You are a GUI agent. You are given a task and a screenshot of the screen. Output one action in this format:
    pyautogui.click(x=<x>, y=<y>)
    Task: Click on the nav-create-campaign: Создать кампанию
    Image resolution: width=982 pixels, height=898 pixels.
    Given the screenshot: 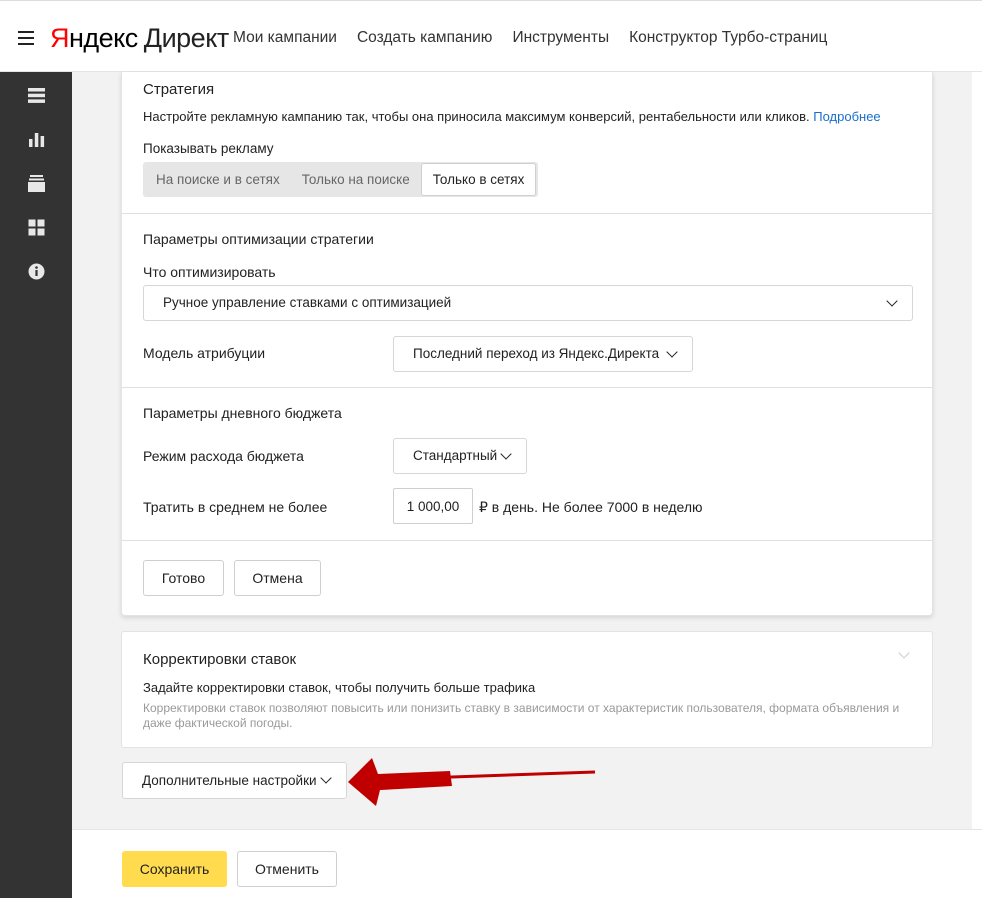 What is the action you would take?
    pyautogui.click(x=424, y=38)
    